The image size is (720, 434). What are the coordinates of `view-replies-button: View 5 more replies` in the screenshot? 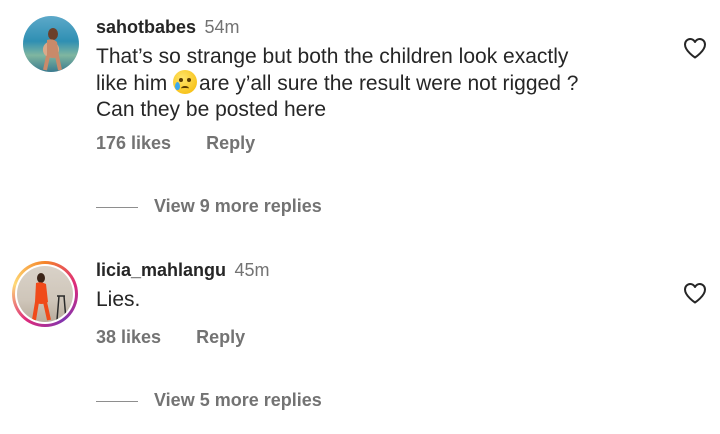 It's located at (209, 400).